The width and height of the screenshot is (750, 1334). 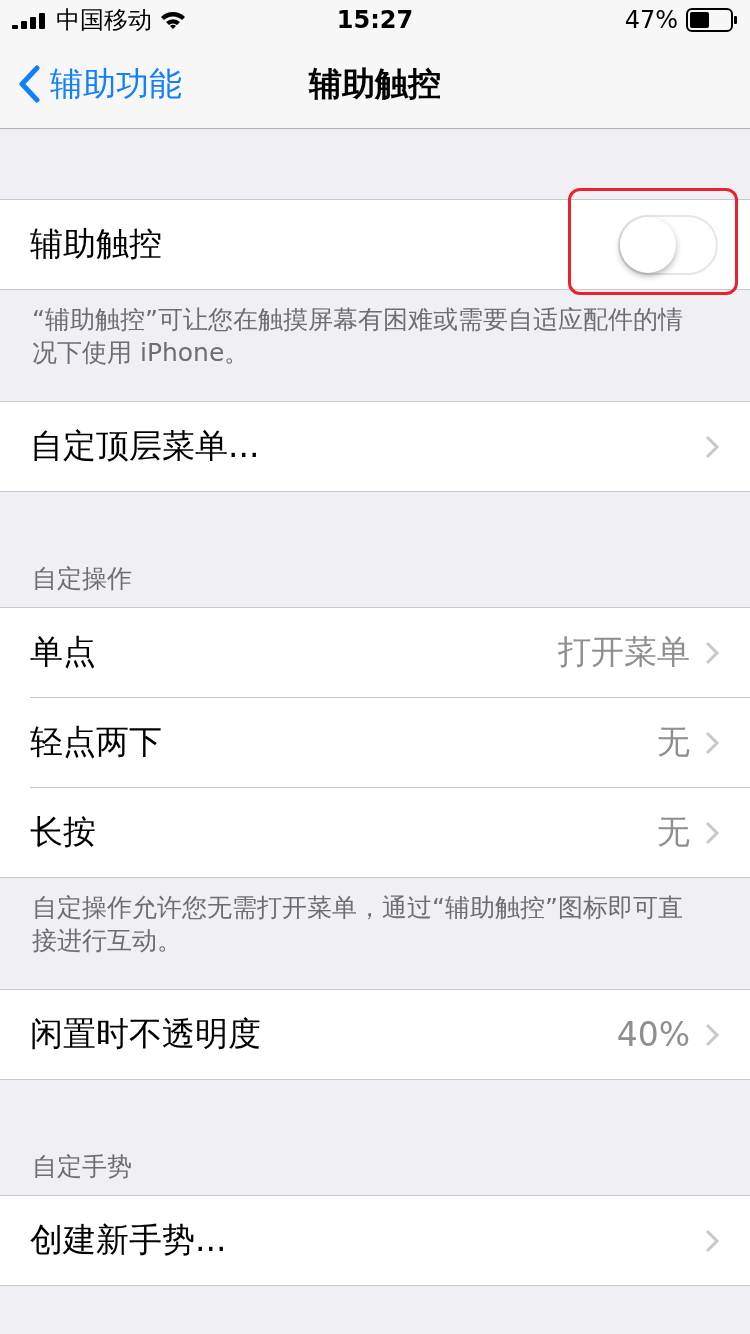 I want to click on carrier-name: 中国移动, so click(x=104, y=20).